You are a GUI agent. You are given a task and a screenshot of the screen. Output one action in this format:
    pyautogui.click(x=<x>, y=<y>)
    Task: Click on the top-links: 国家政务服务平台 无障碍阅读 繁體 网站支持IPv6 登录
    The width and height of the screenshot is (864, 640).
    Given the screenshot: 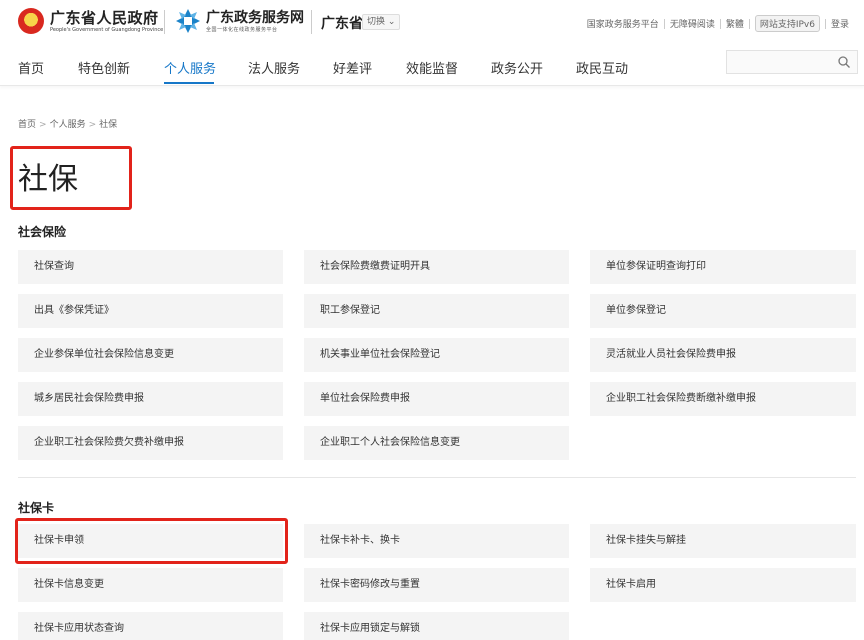 What is the action you would take?
    pyautogui.click(x=718, y=23)
    